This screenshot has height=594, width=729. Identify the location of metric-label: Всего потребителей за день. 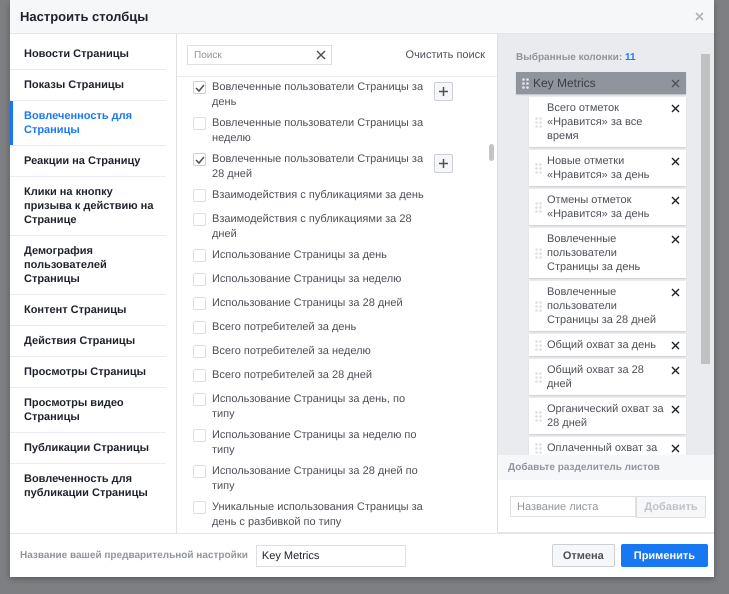
(285, 327).